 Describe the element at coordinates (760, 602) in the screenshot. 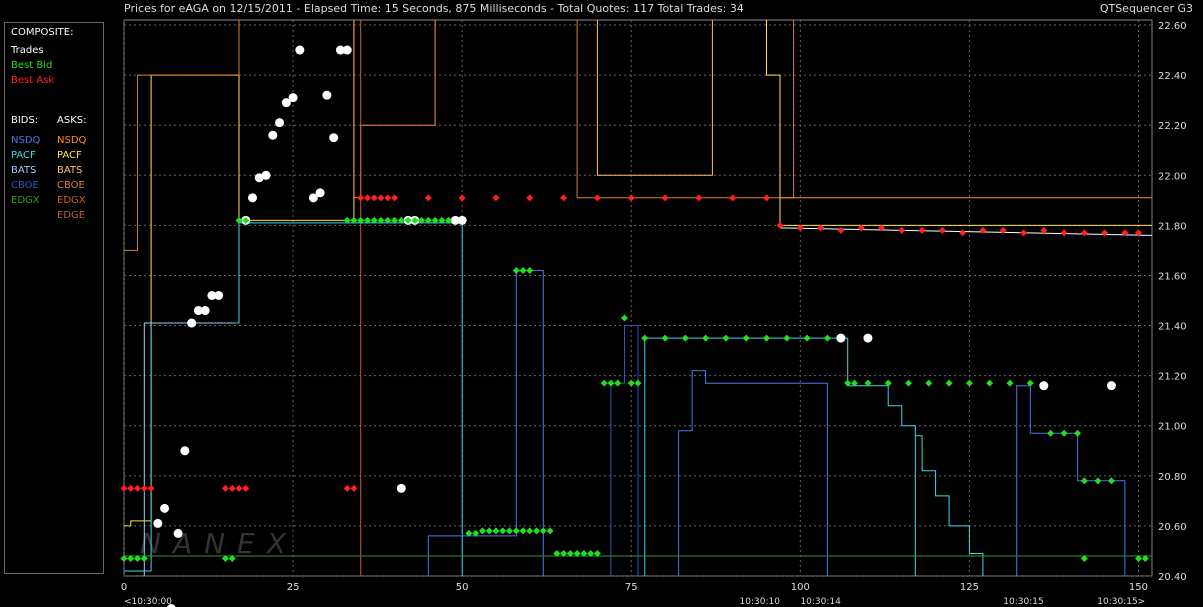

I see `time-label: 10:30:10` at that location.